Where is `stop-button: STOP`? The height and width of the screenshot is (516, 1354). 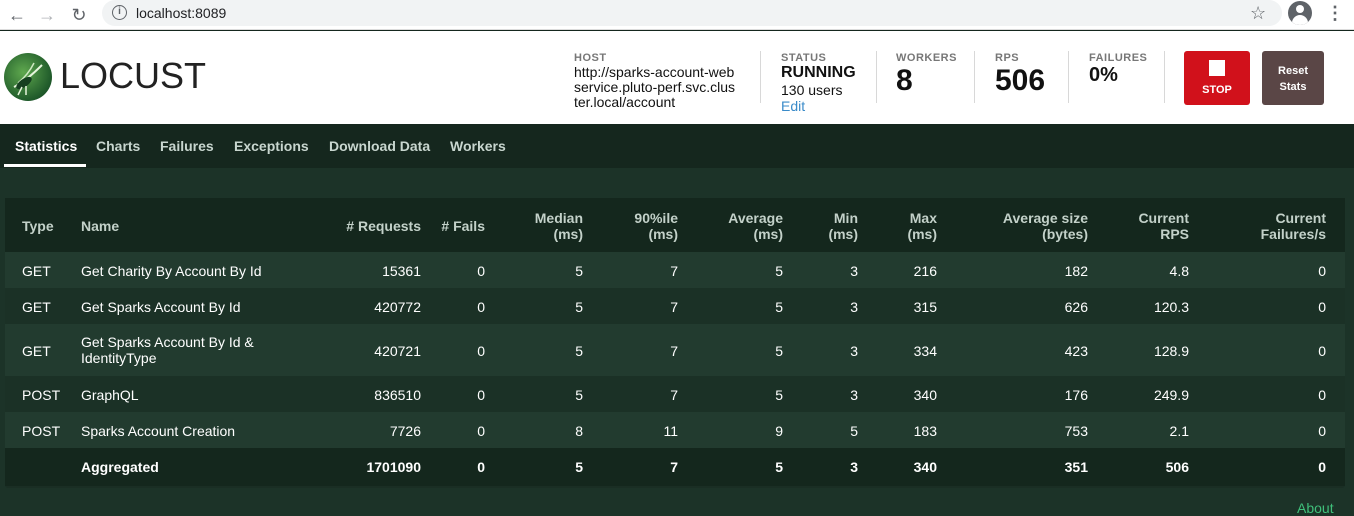 stop-button: STOP is located at coordinates (1217, 78).